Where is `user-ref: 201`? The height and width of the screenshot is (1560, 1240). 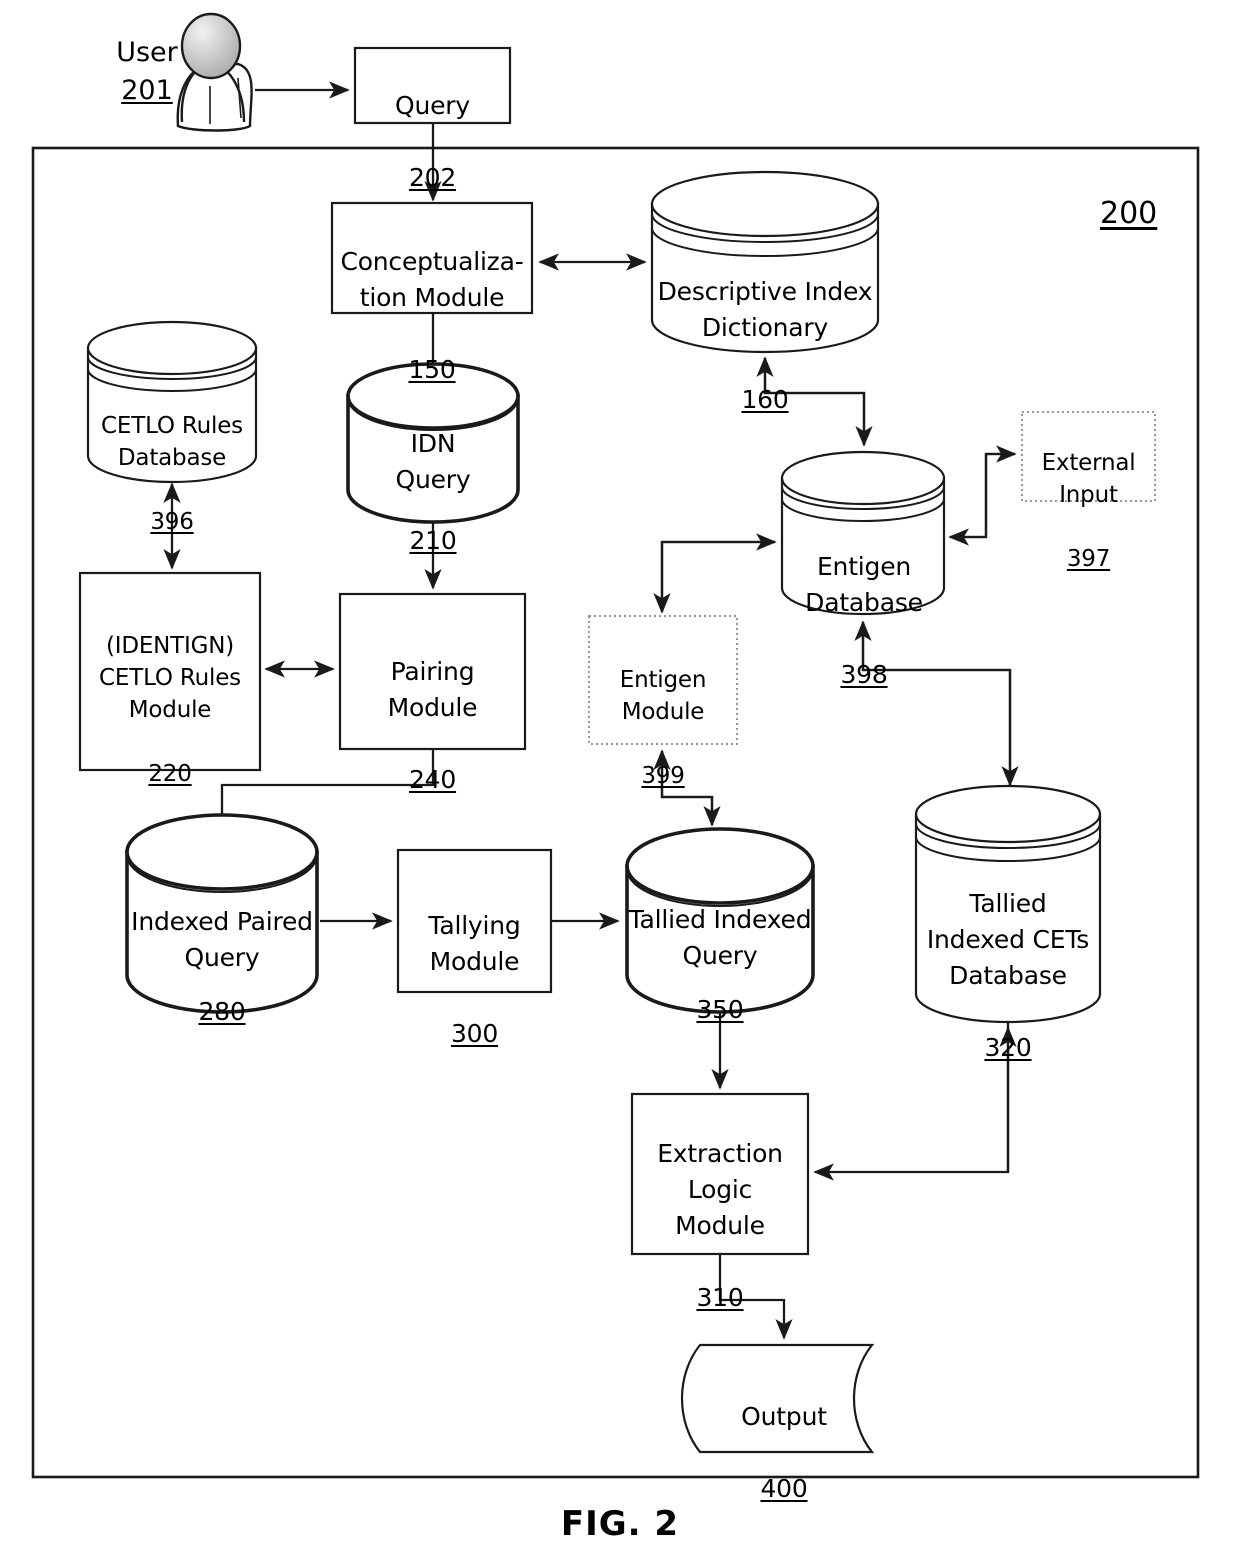 user-ref: 201 is located at coordinates (147, 90).